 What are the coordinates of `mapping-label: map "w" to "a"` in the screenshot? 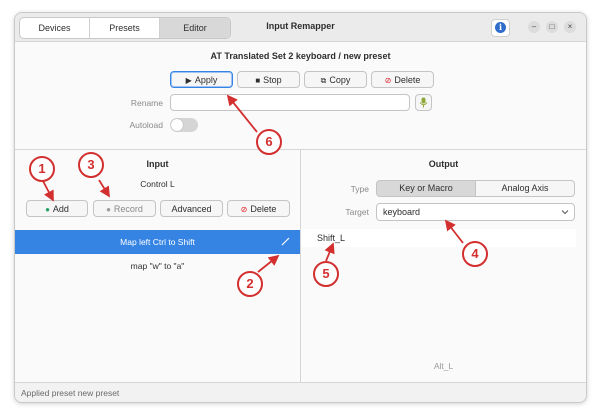 It's located at (157, 266).